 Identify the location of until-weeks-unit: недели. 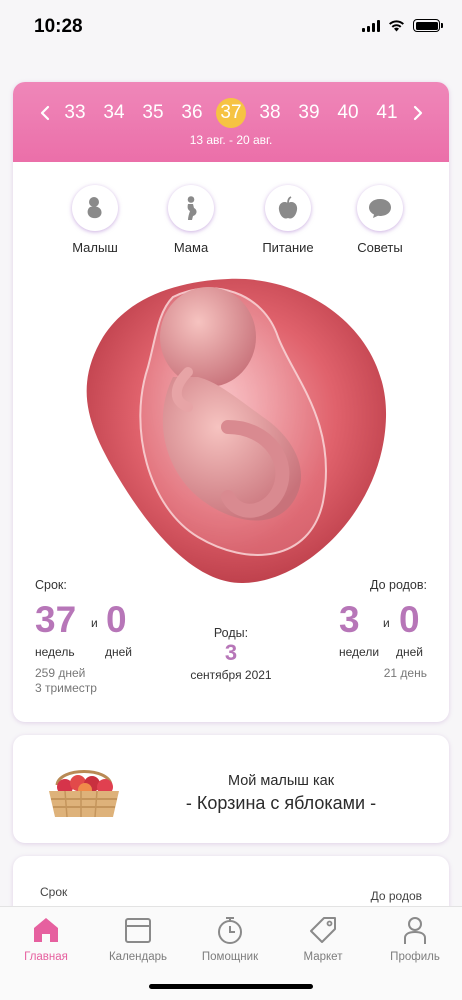
(359, 652).